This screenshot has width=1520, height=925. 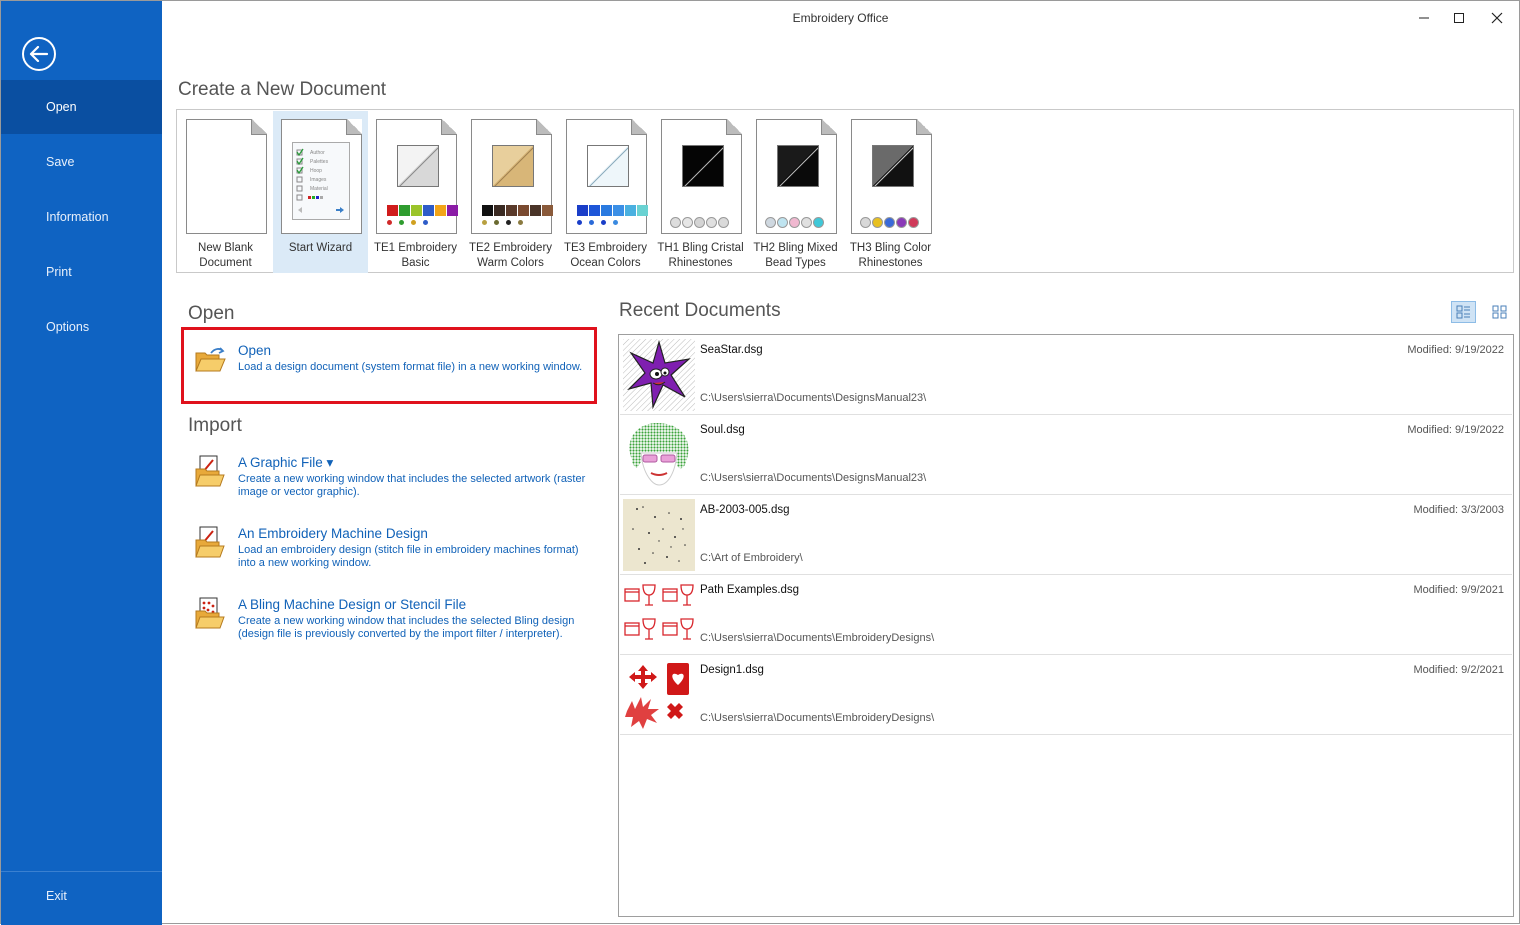 I want to click on sidebar-item-print: Print, so click(x=81, y=272).